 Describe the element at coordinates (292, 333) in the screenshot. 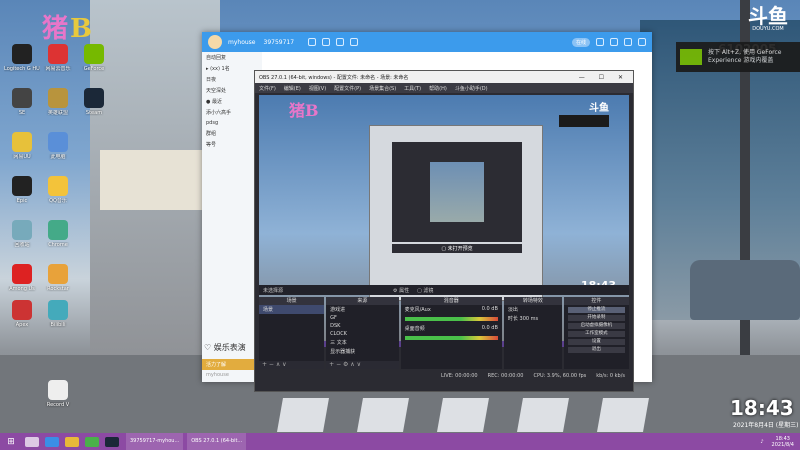

I see `scenes-dock: 场景 场景 + − ∧ ∨` at that location.